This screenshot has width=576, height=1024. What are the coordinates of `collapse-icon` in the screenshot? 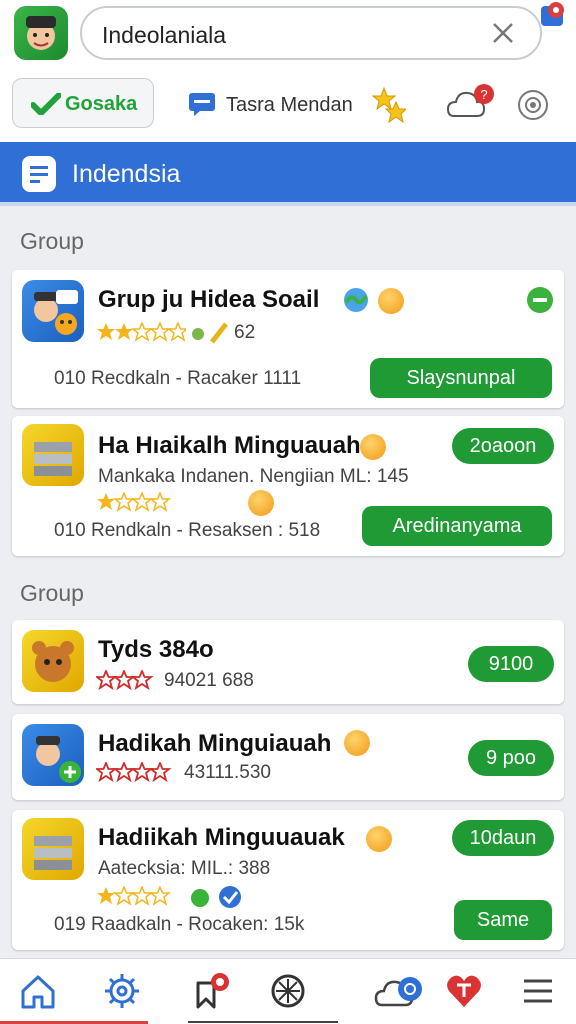 It's located at (540, 300).